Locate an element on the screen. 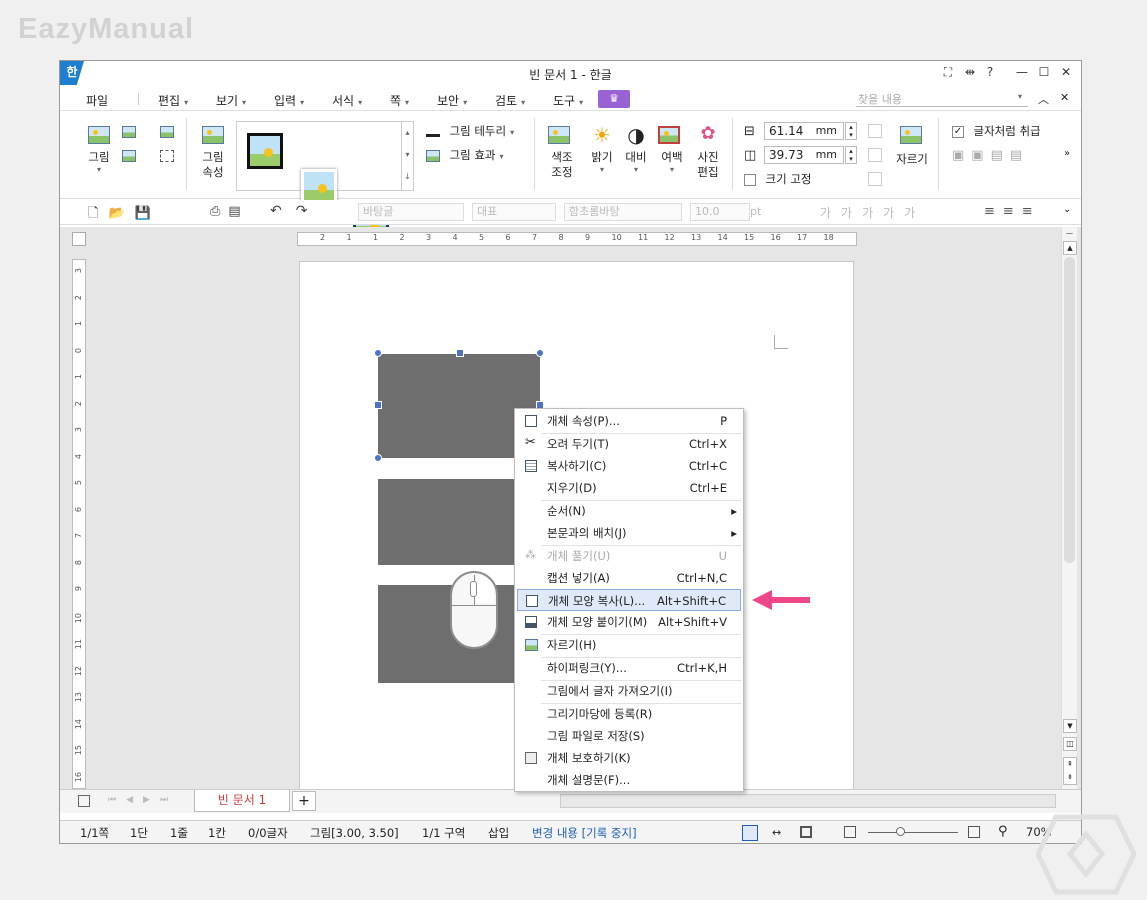  lang-combo: 대표 is located at coordinates (514, 212).